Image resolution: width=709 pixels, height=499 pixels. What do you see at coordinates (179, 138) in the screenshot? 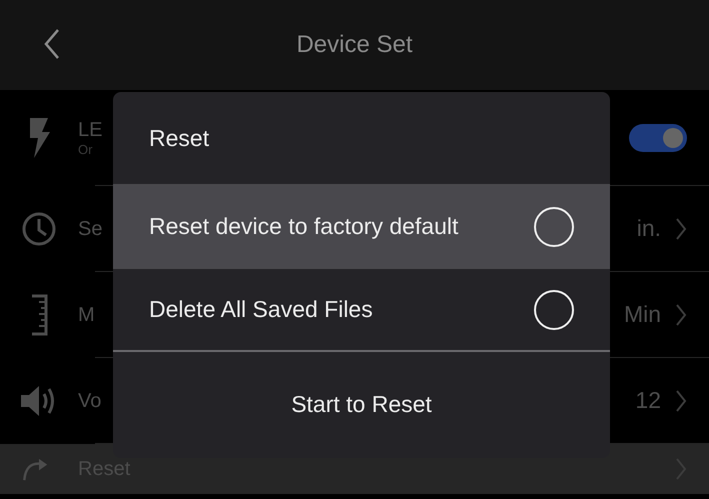
I see `dialog-title: Reset` at bounding box center [179, 138].